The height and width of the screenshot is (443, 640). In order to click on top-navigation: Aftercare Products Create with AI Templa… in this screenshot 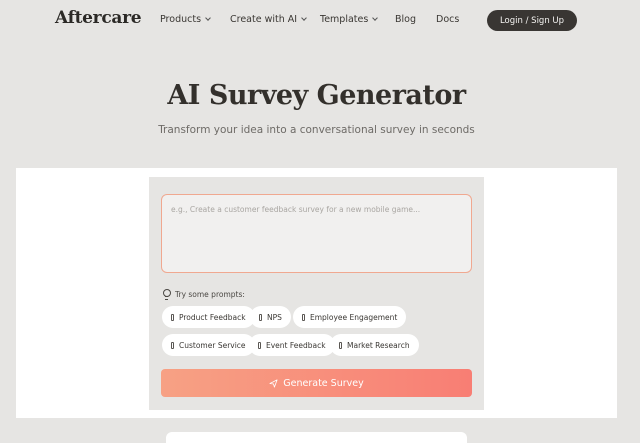, I will do `click(320, 20)`.